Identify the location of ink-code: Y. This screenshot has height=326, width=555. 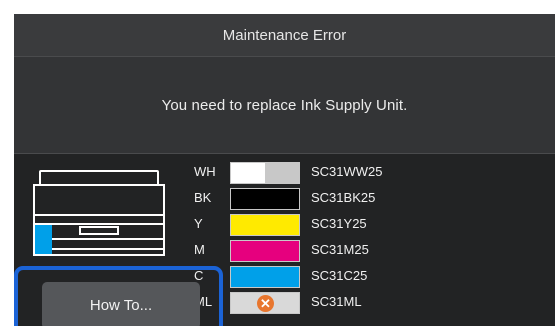
(198, 223).